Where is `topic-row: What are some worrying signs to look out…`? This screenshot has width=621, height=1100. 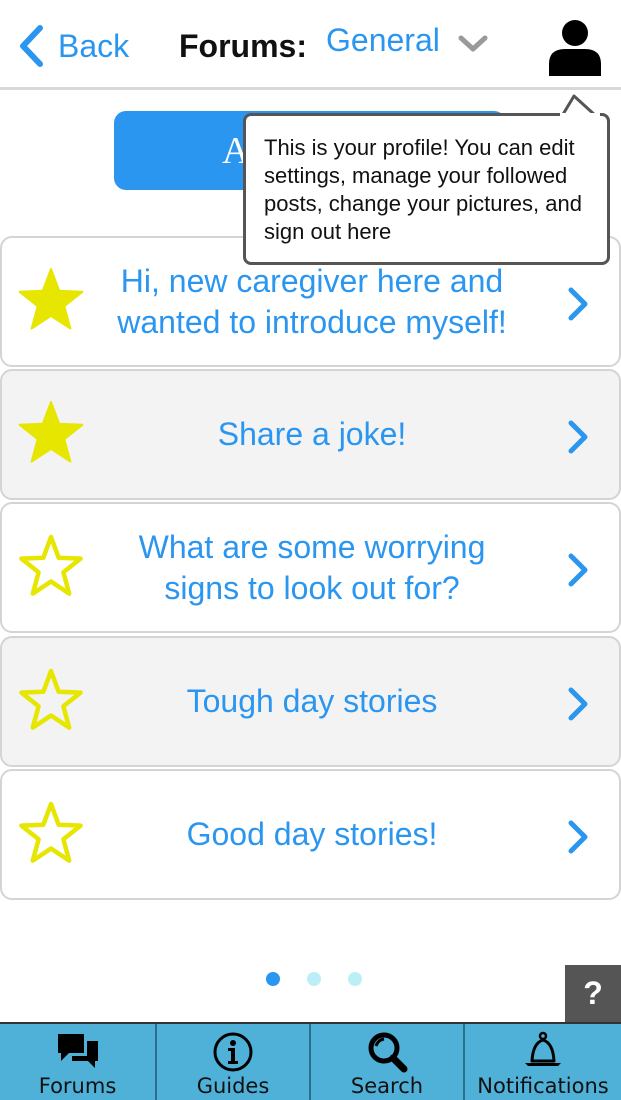
topic-row: What are some worrying signs to look out… is located at coordinates (310, 567).